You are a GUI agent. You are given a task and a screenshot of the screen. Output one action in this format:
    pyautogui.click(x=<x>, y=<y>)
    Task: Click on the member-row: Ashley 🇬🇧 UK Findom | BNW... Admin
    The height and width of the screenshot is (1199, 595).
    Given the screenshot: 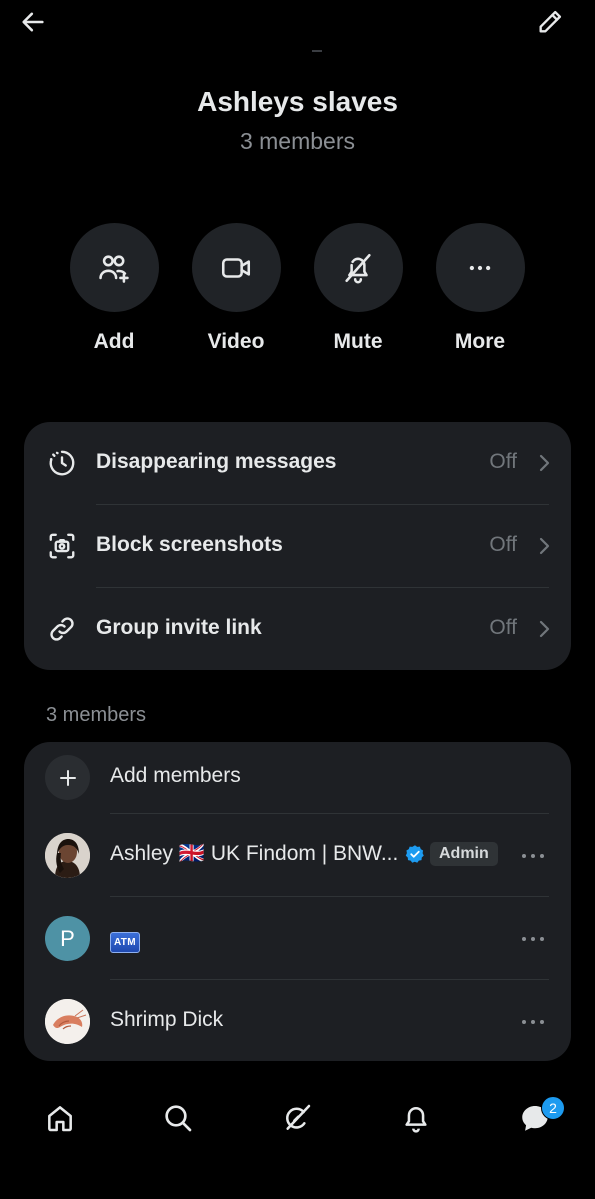 What is the action you would take?
    pyautogui.click(x=297, y=855)
    